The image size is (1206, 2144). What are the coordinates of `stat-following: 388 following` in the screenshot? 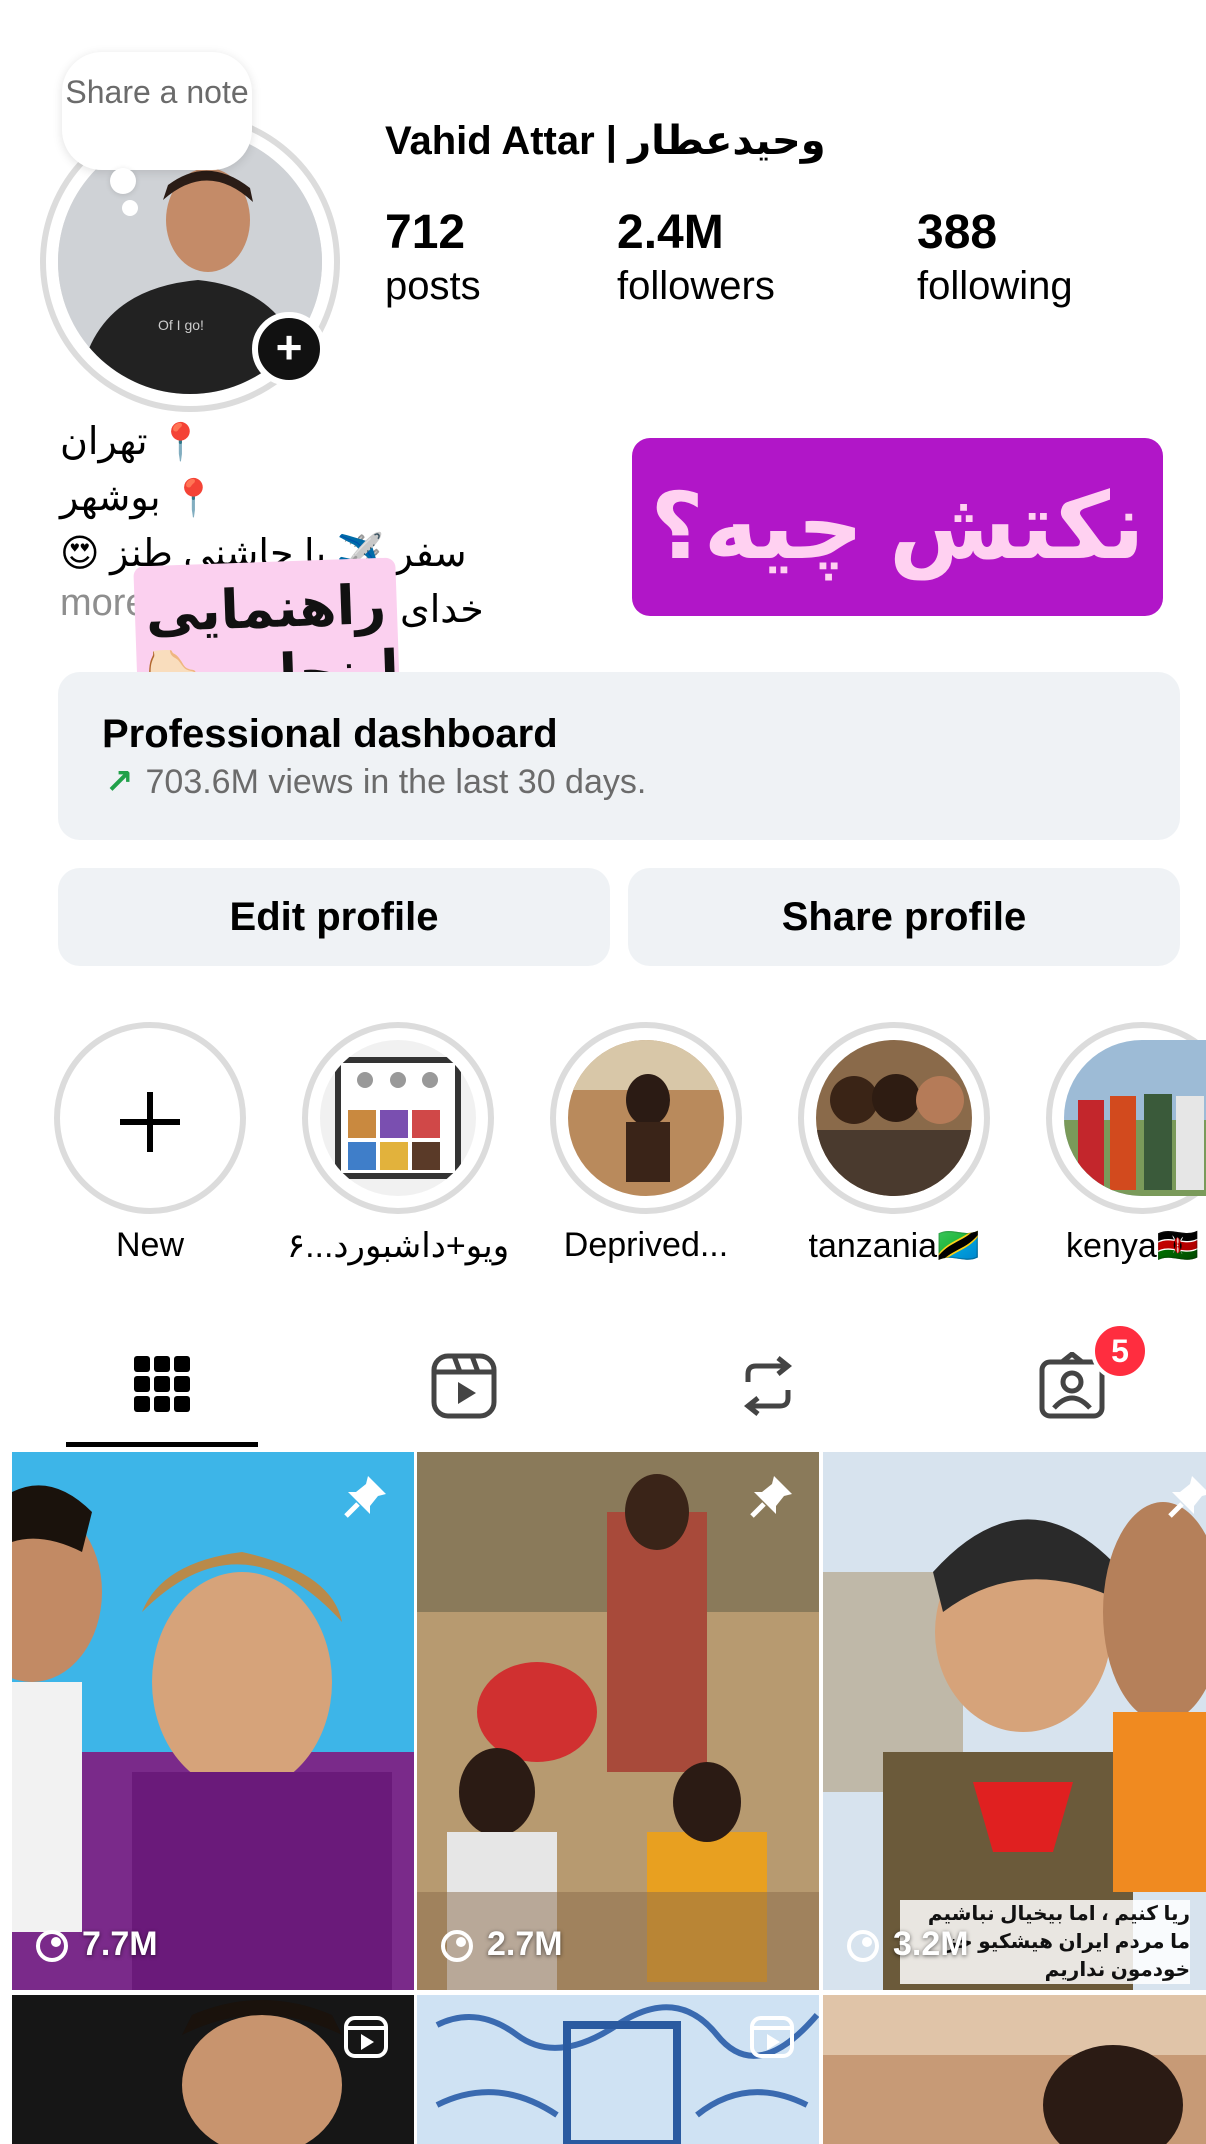 It's located at (995, 258).